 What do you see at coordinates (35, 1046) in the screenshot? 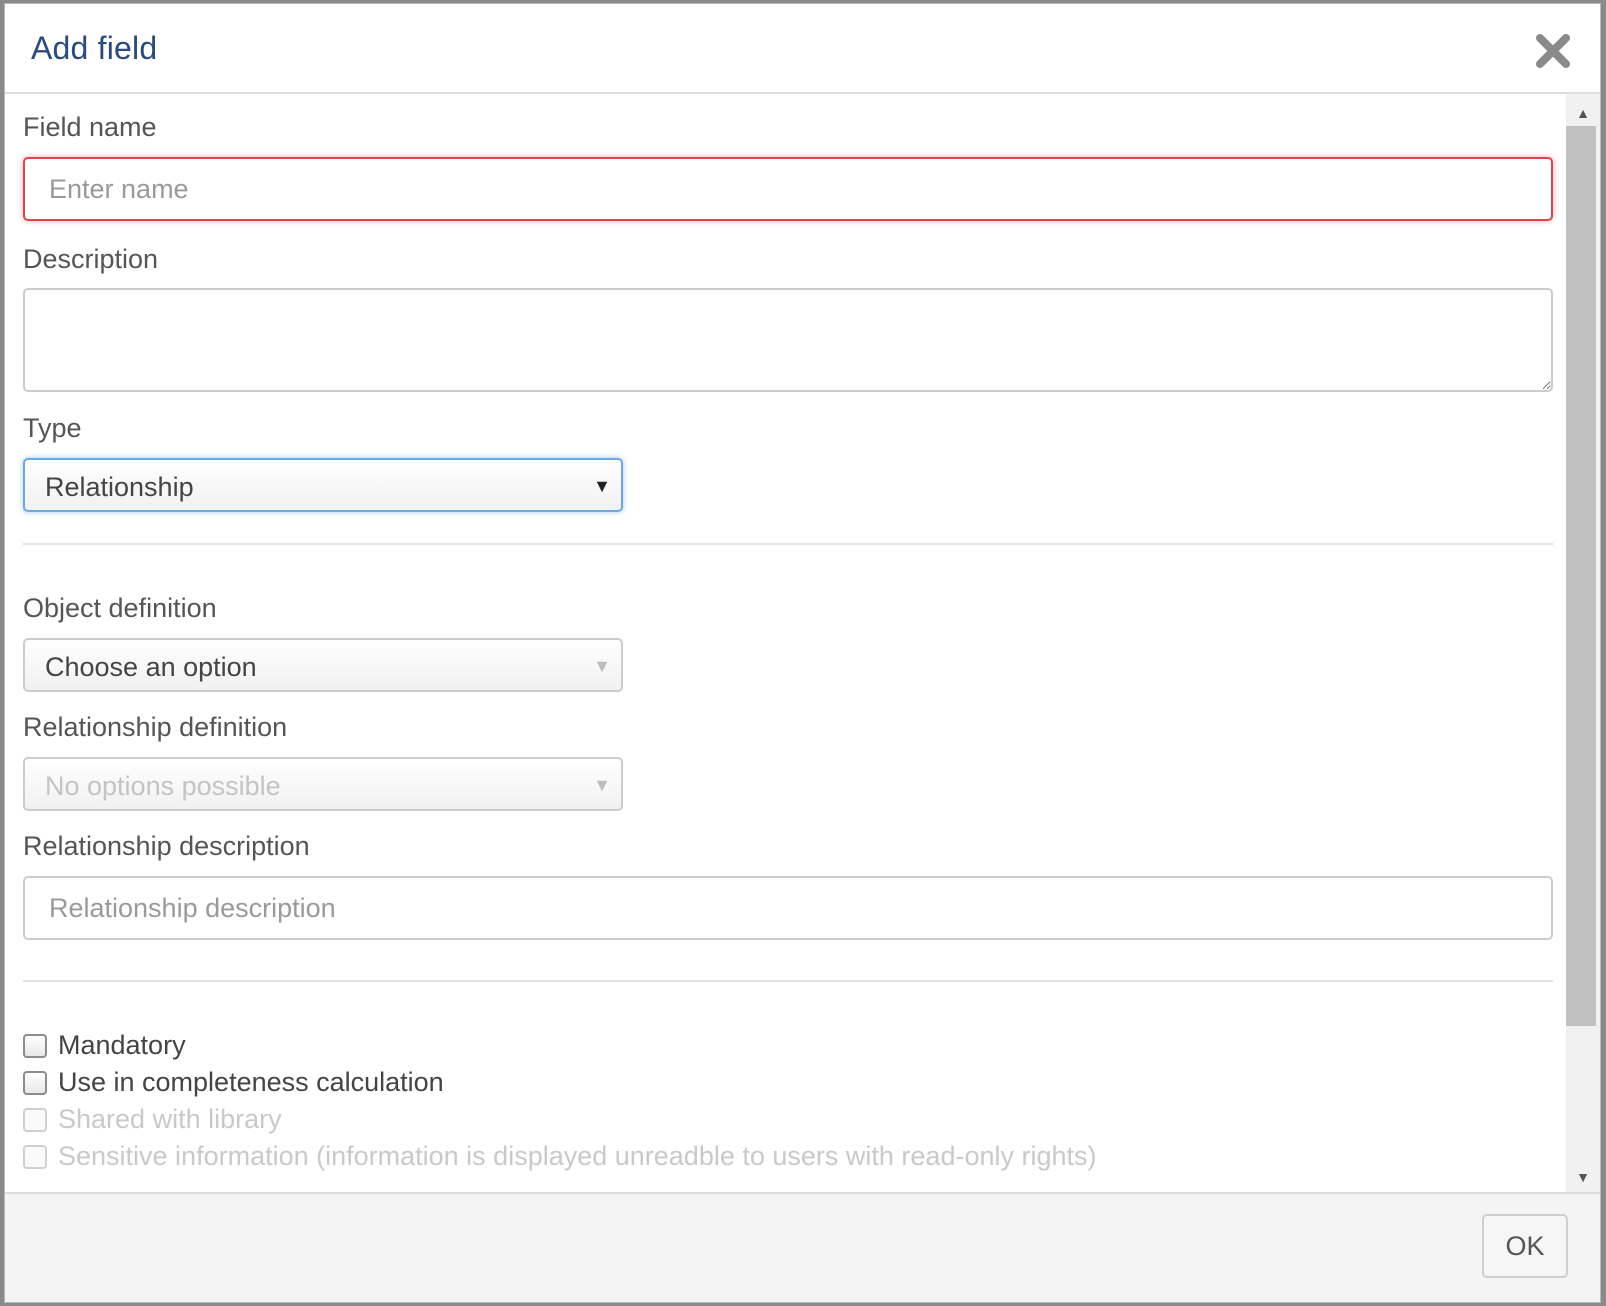
I see `mandatory-checkbox` at bounding box center [35, 1046].